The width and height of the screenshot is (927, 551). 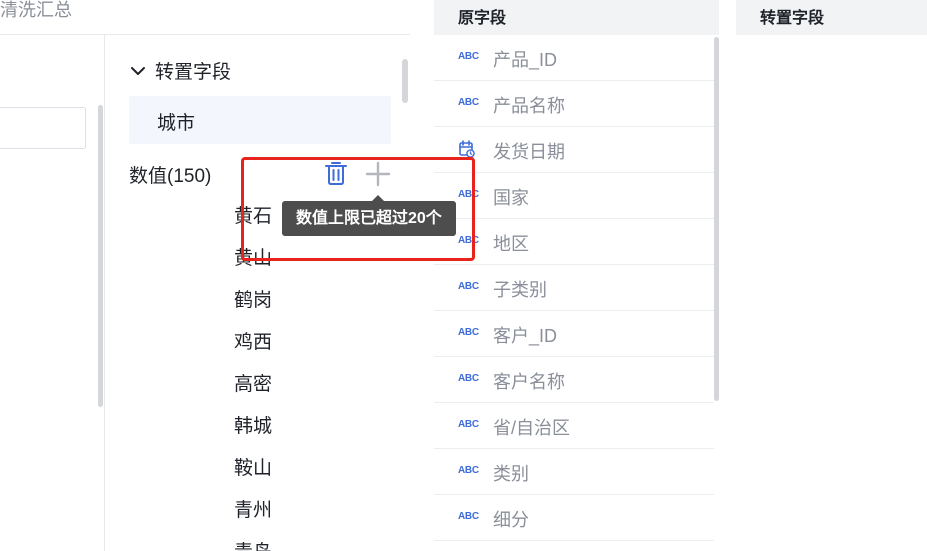 What do you see at coordinates (43, 128) in the screenshot?
I see `left-search-input` at bounding box center [43, 128].